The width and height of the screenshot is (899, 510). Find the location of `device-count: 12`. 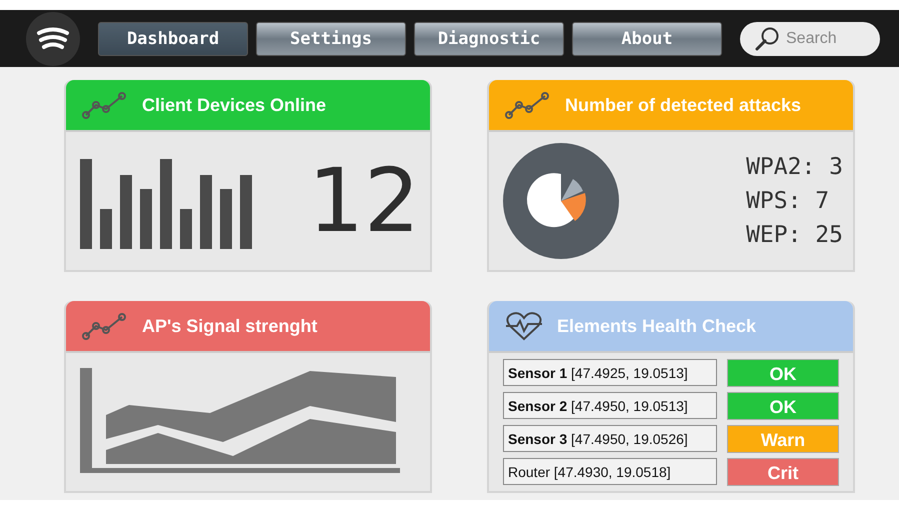

device-count: 12 is located at coordinates (364, 201).